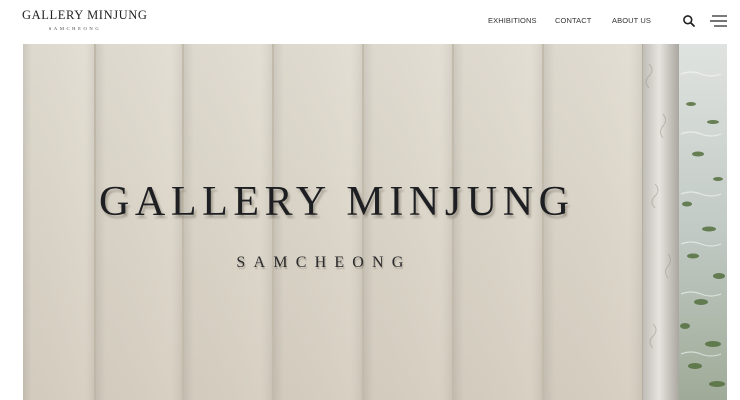  I want to click on logo-title: GALLERY MINJUNG, so click(85, 15).